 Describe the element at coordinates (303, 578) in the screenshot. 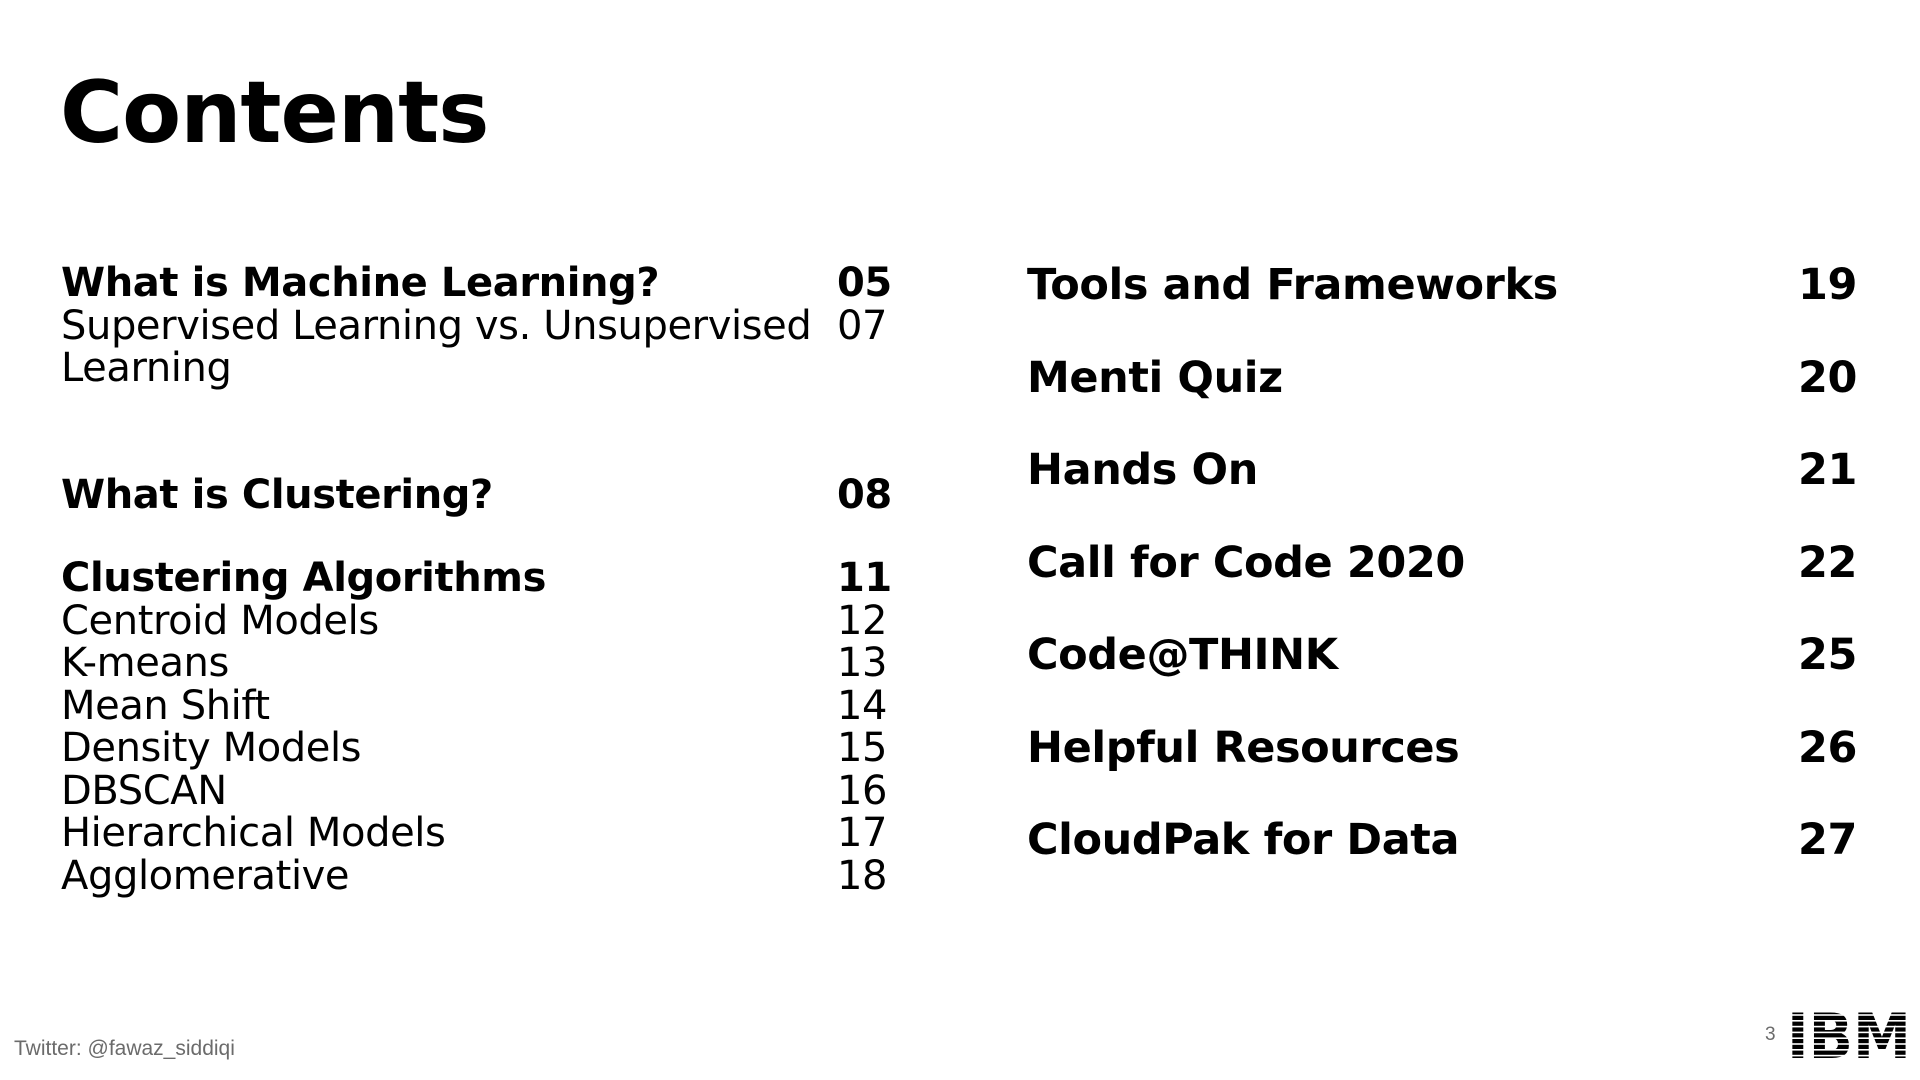

I see `toc-item-label: Clustering Algorithms` at that location.